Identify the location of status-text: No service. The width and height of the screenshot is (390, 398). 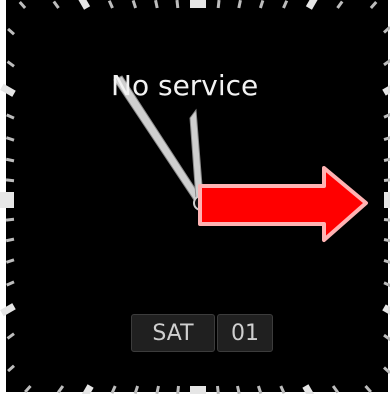
(185, 85).